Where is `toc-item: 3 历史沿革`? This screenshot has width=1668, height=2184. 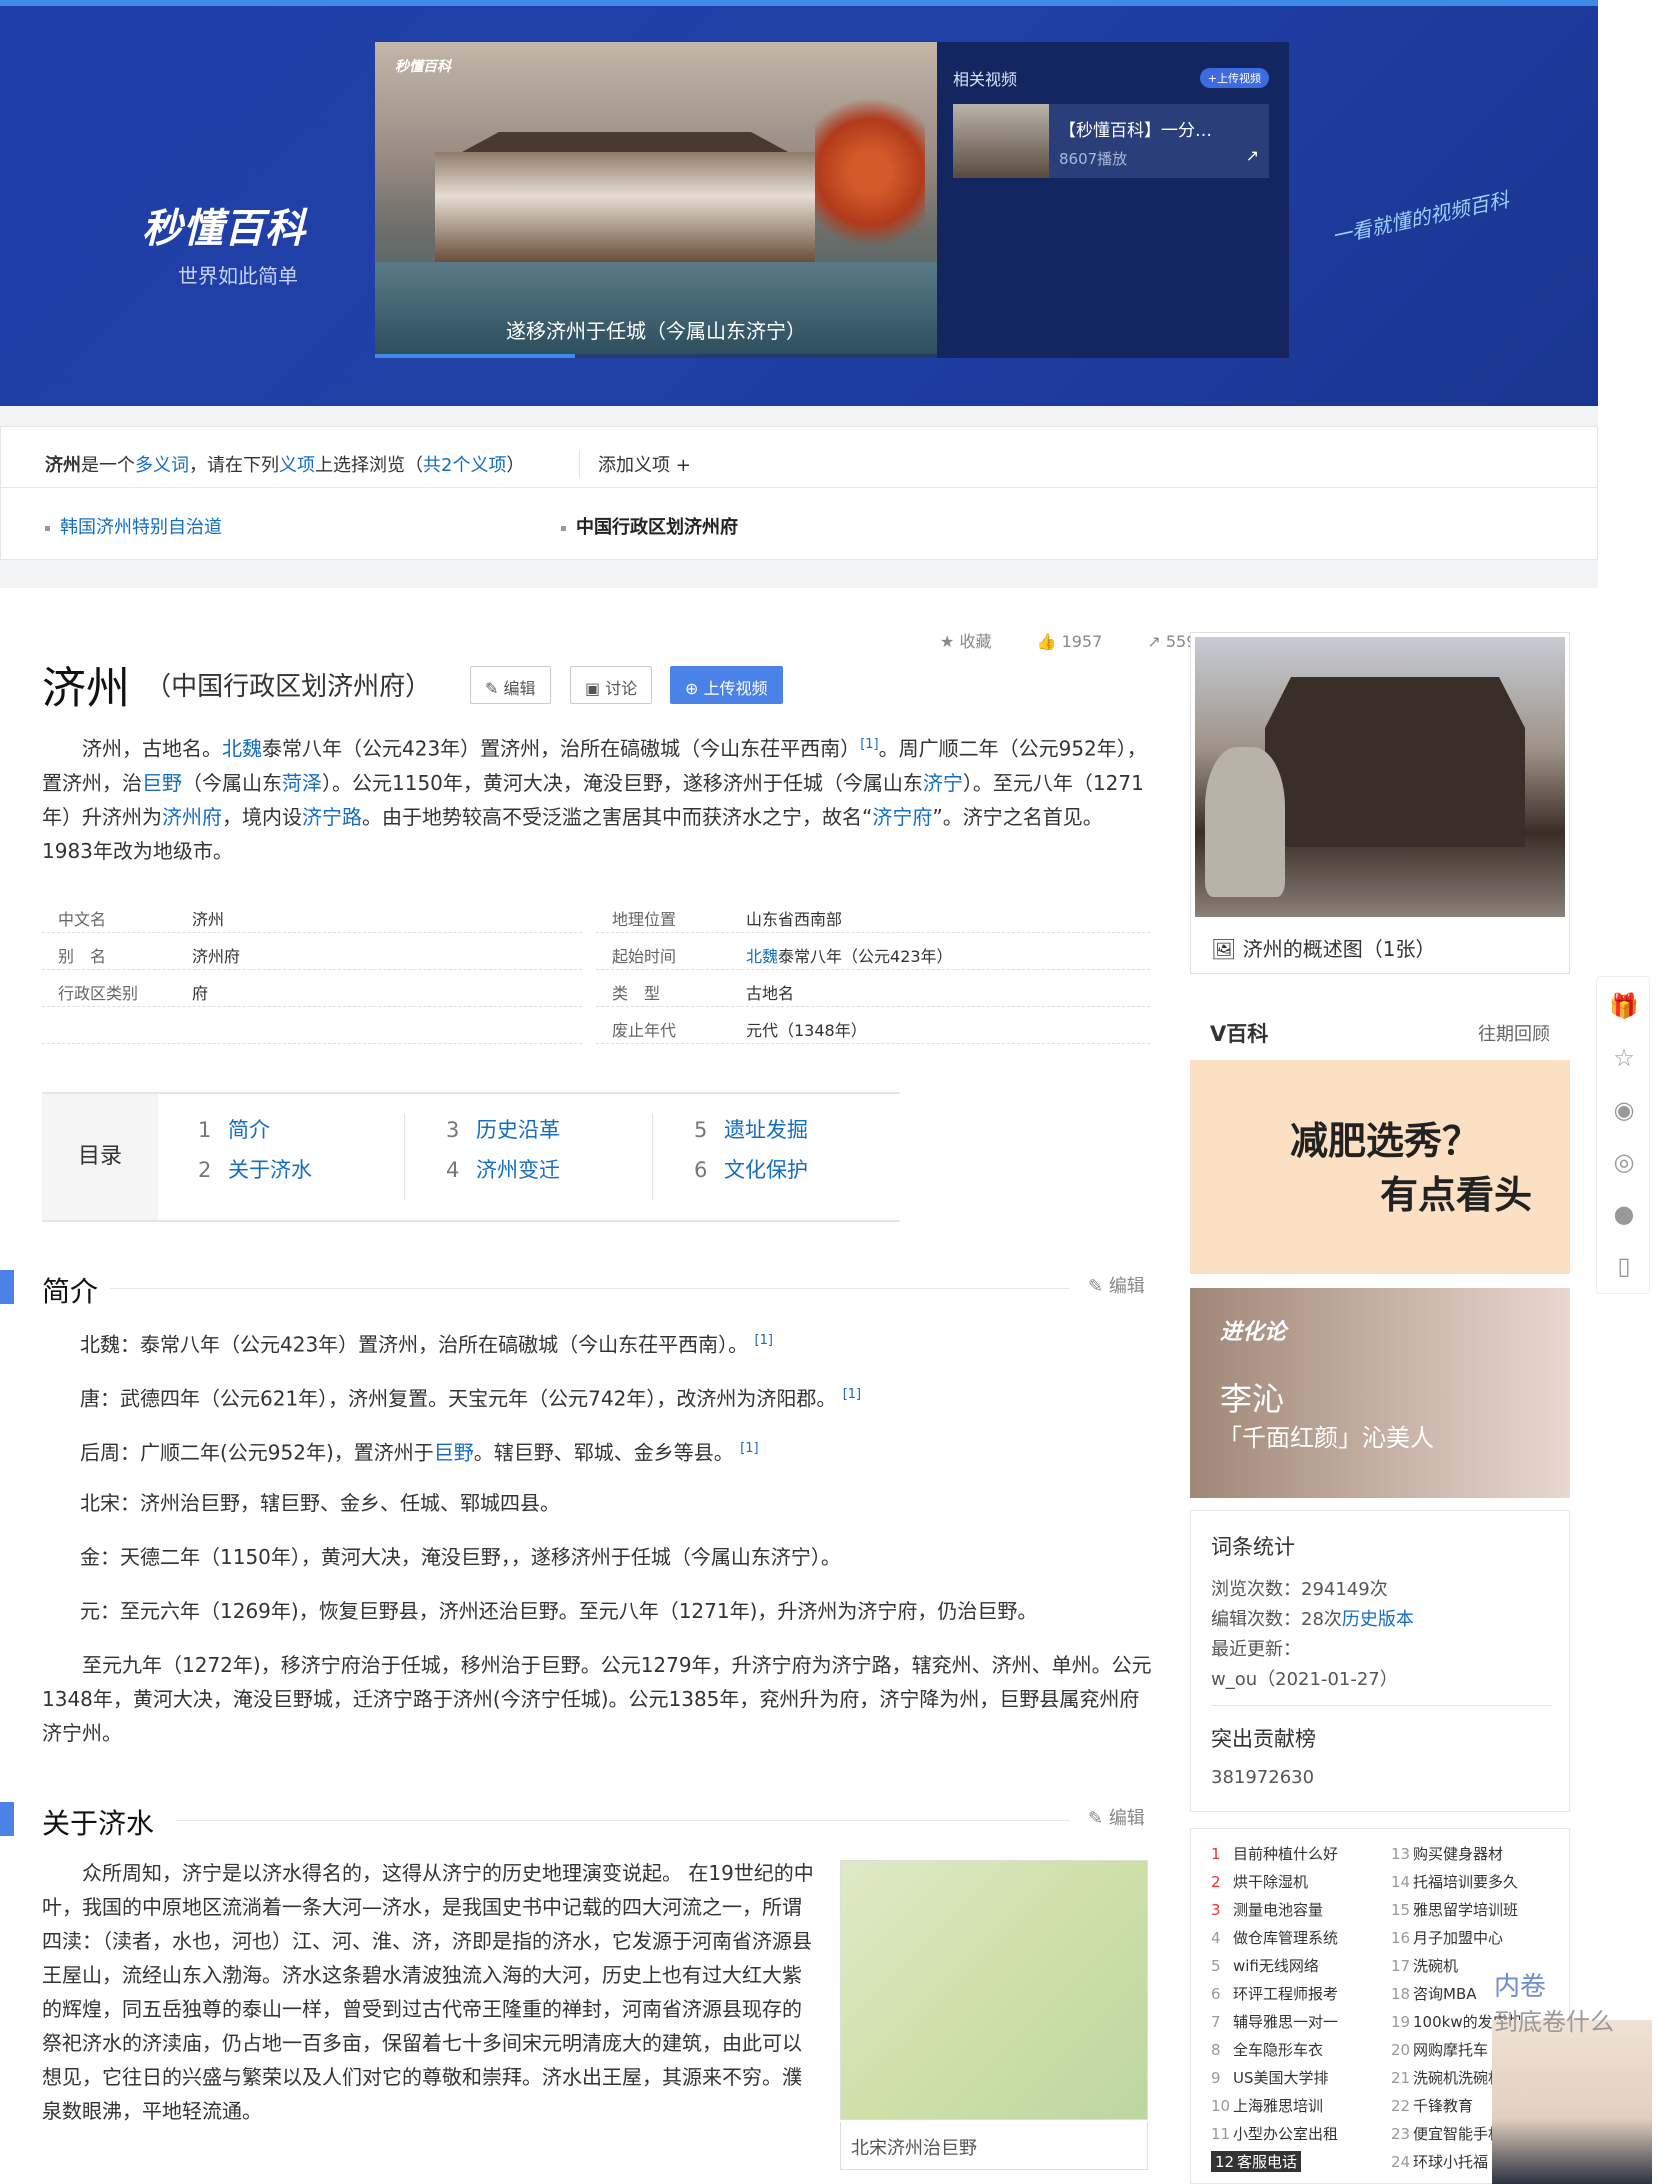 toc-item: 3 历史沿革 is located at coordinates (566, 1134).